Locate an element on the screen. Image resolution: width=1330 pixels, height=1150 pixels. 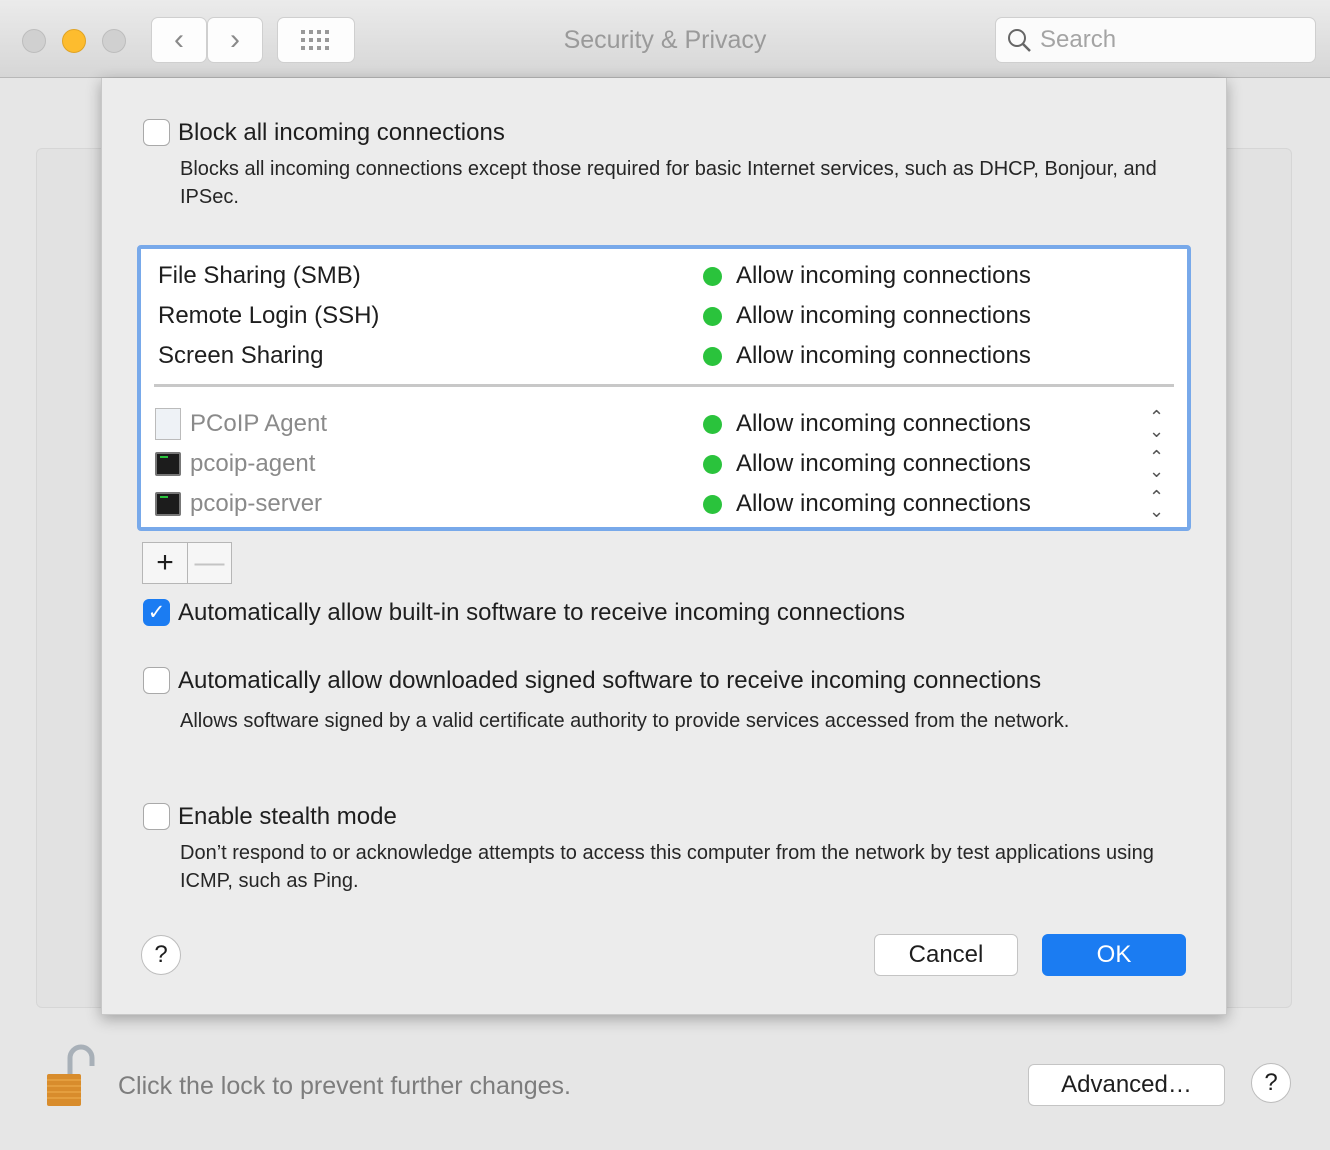
unlocked-lock-icon is located at coordinates (70, 1077).